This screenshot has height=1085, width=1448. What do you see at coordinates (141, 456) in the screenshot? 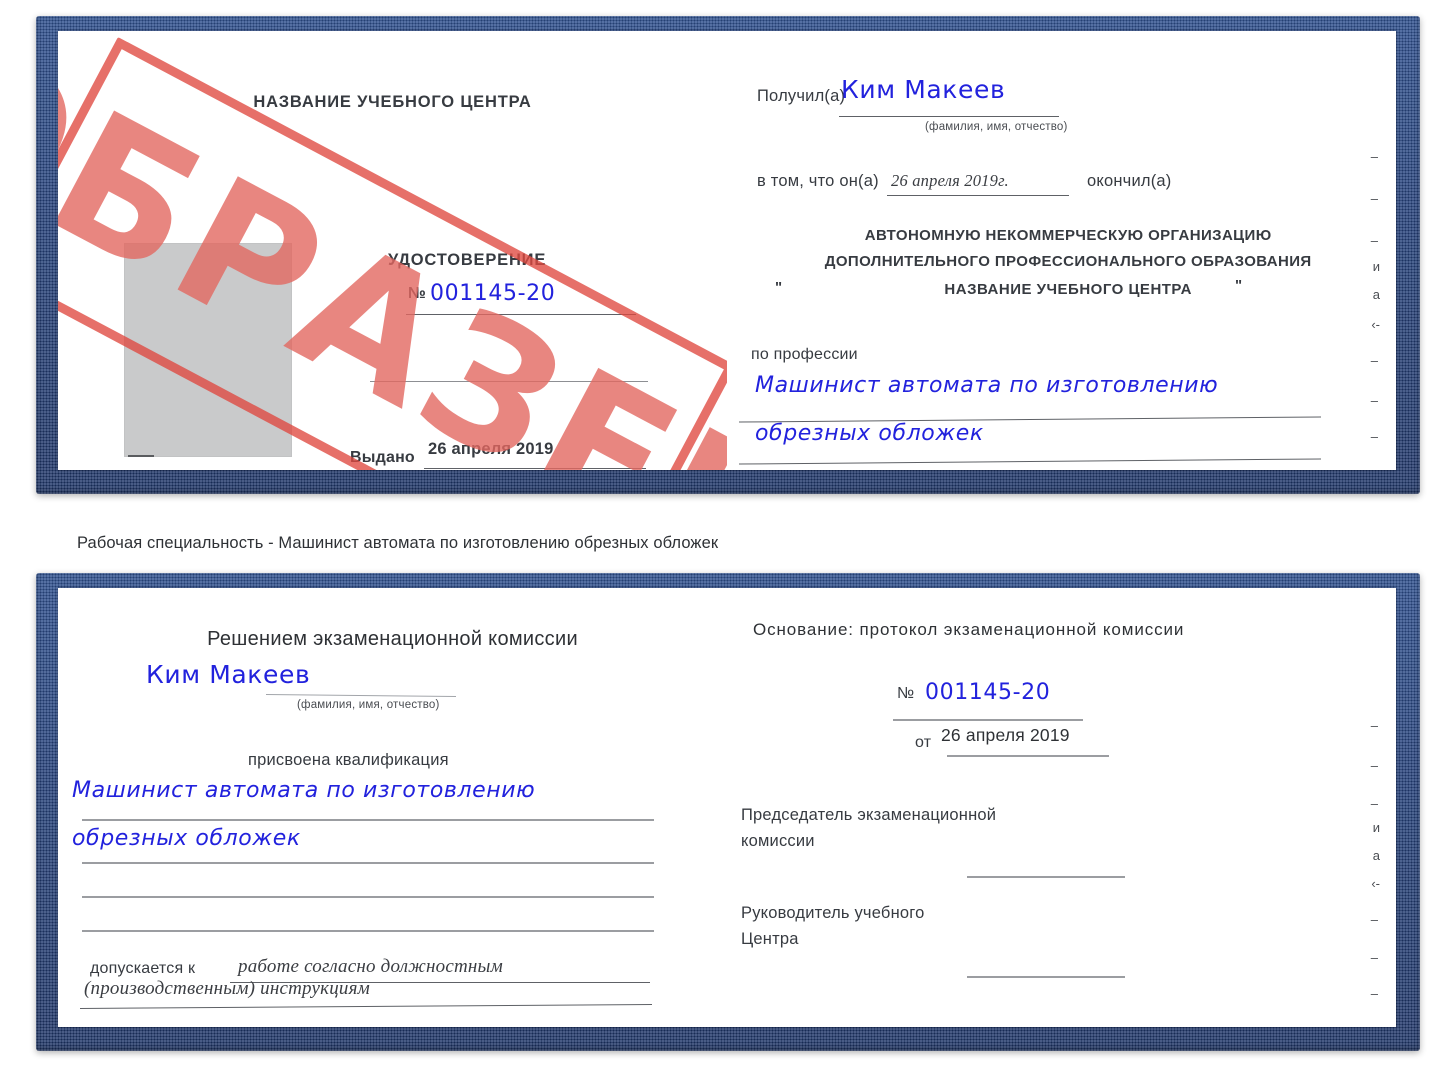
I see `photo-underline` at bounding box center [141, 456].